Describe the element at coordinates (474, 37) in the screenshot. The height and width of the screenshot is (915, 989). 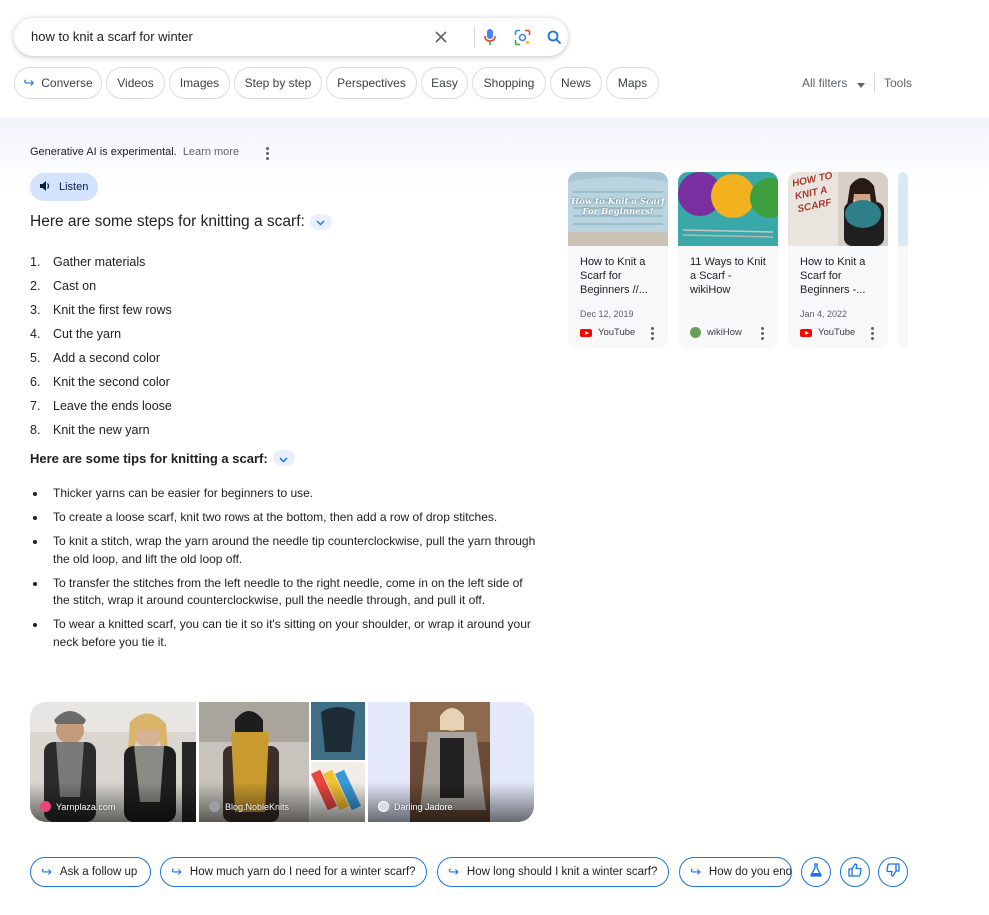
I see `search-divider` at that location.